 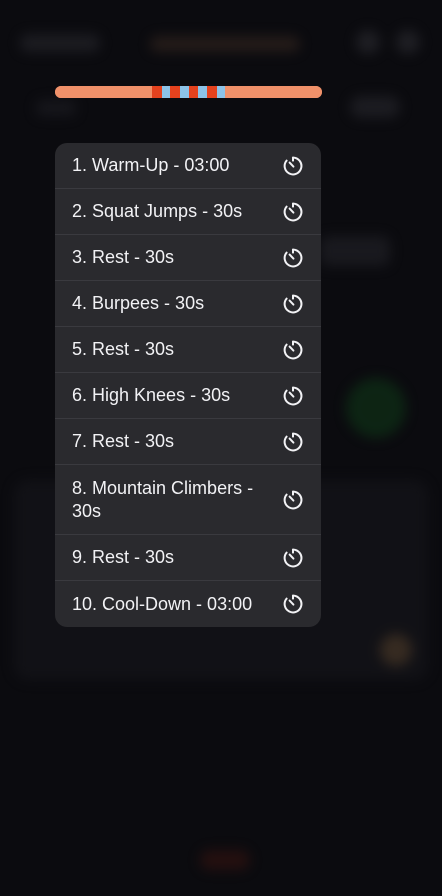 What do you see at coordinates (157, 211) in the screenshot?
I see `workout-step-label: 2. Squat Jumps - 30s` at bounding box center [157, 211].